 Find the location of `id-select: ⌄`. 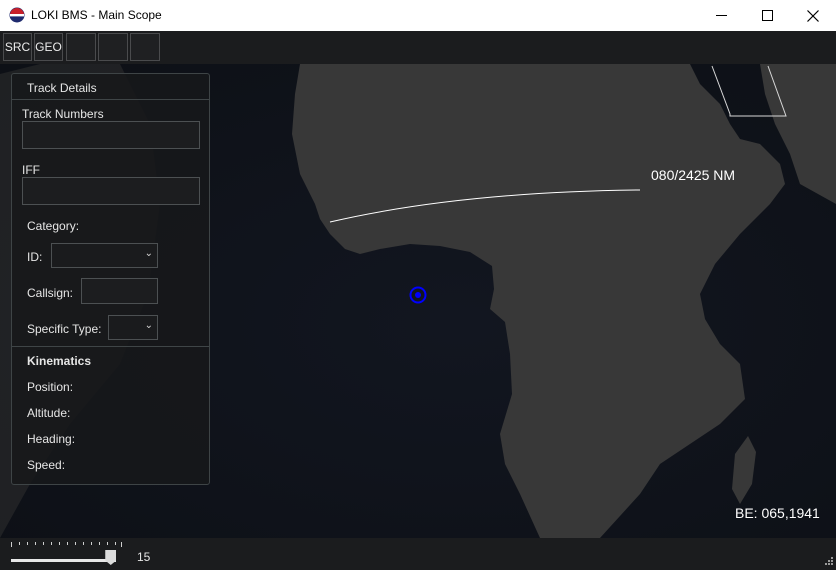

id-select: ⌄ is located at coordinates (104, 255).